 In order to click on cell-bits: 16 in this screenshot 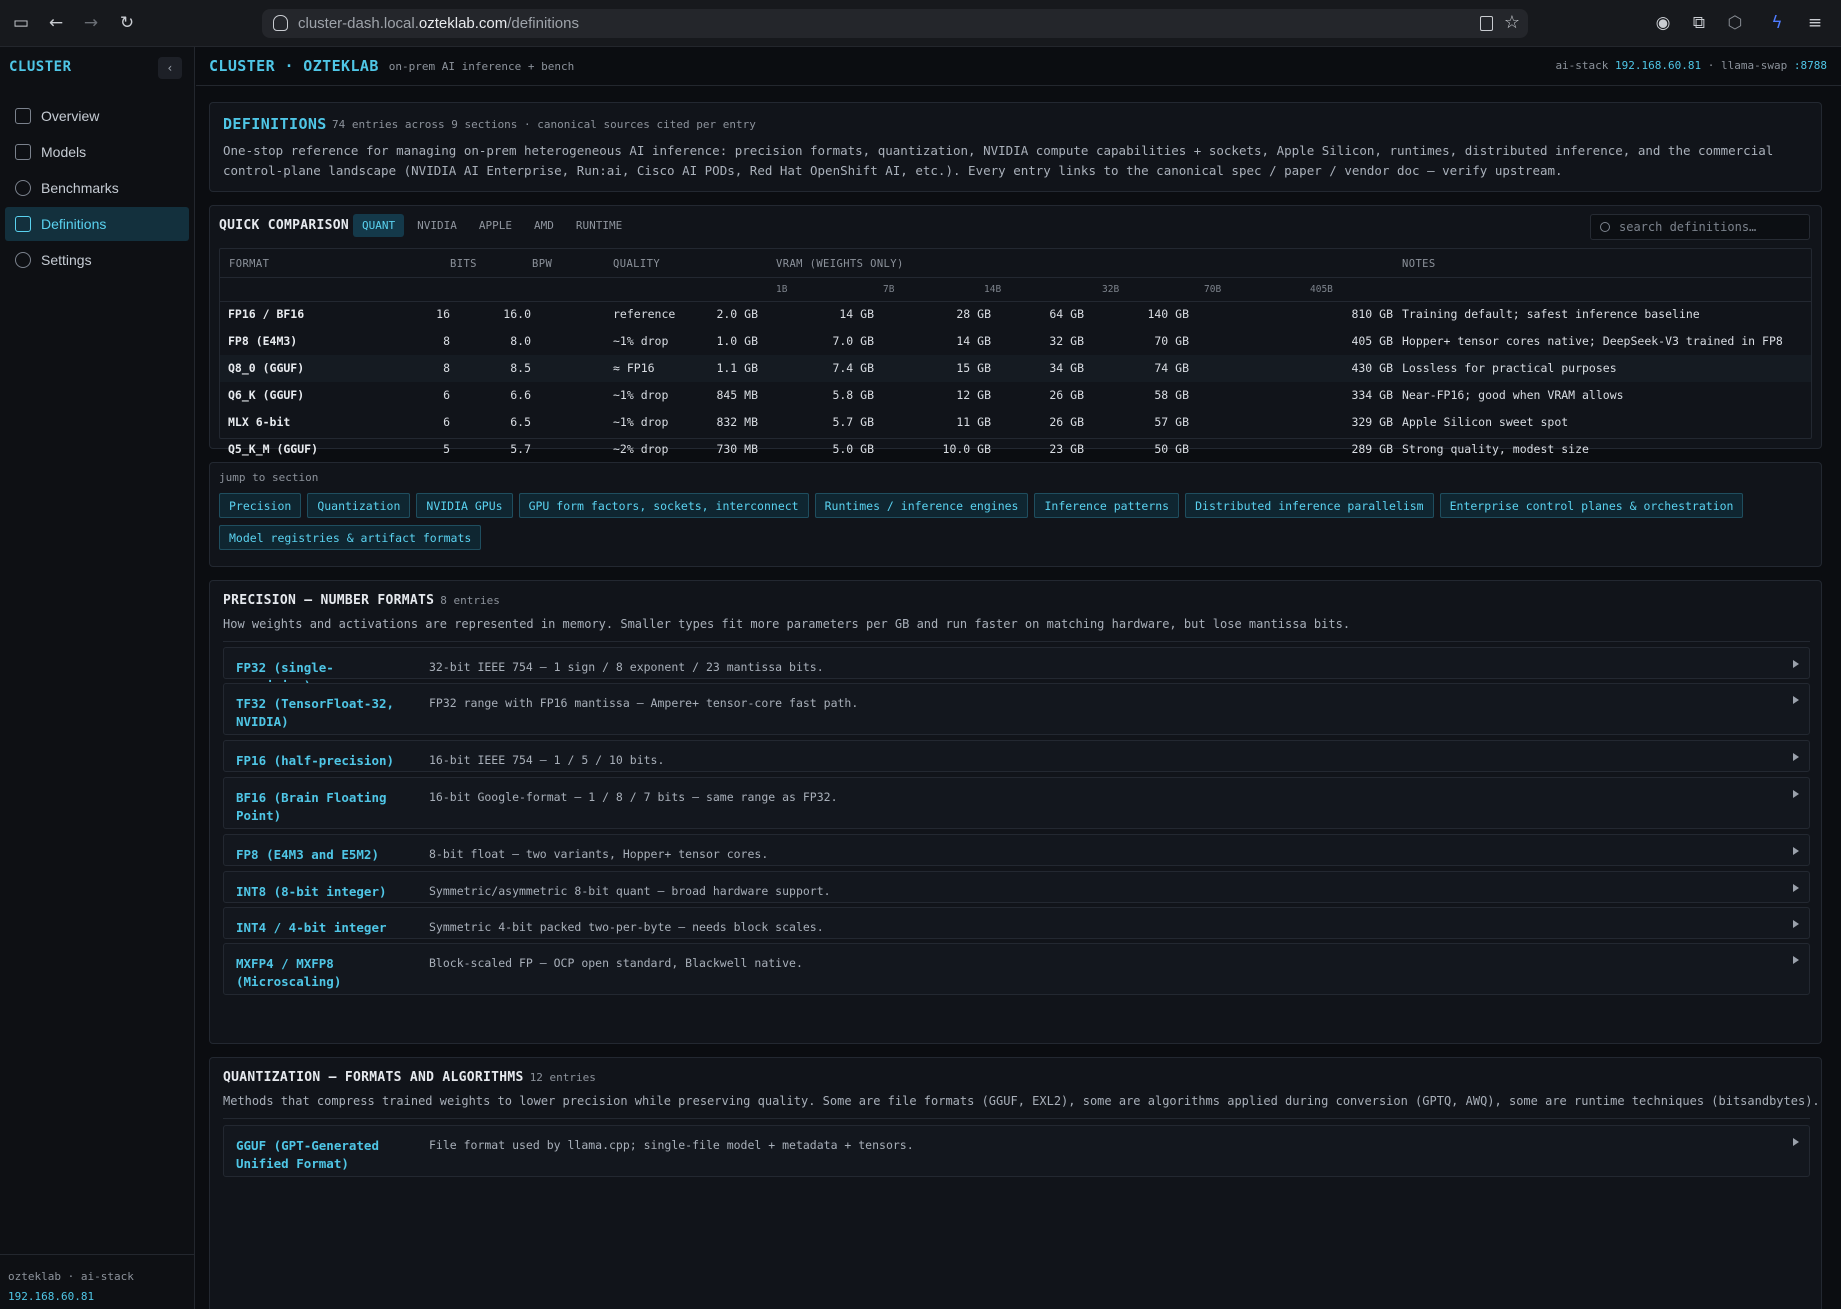, I will do `click(443, 314)`.